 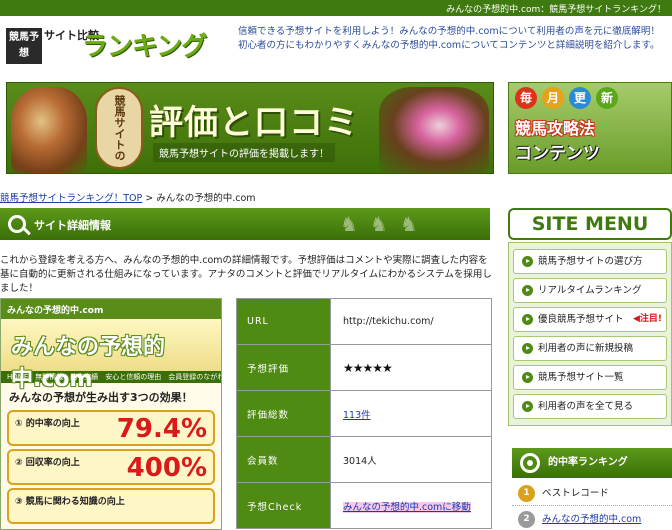 What do you see at coordinates (586, 348) in the screenshot?
I see `menu-item-label: 利用者の声に新規投稿` at bounding box center [586, 348].